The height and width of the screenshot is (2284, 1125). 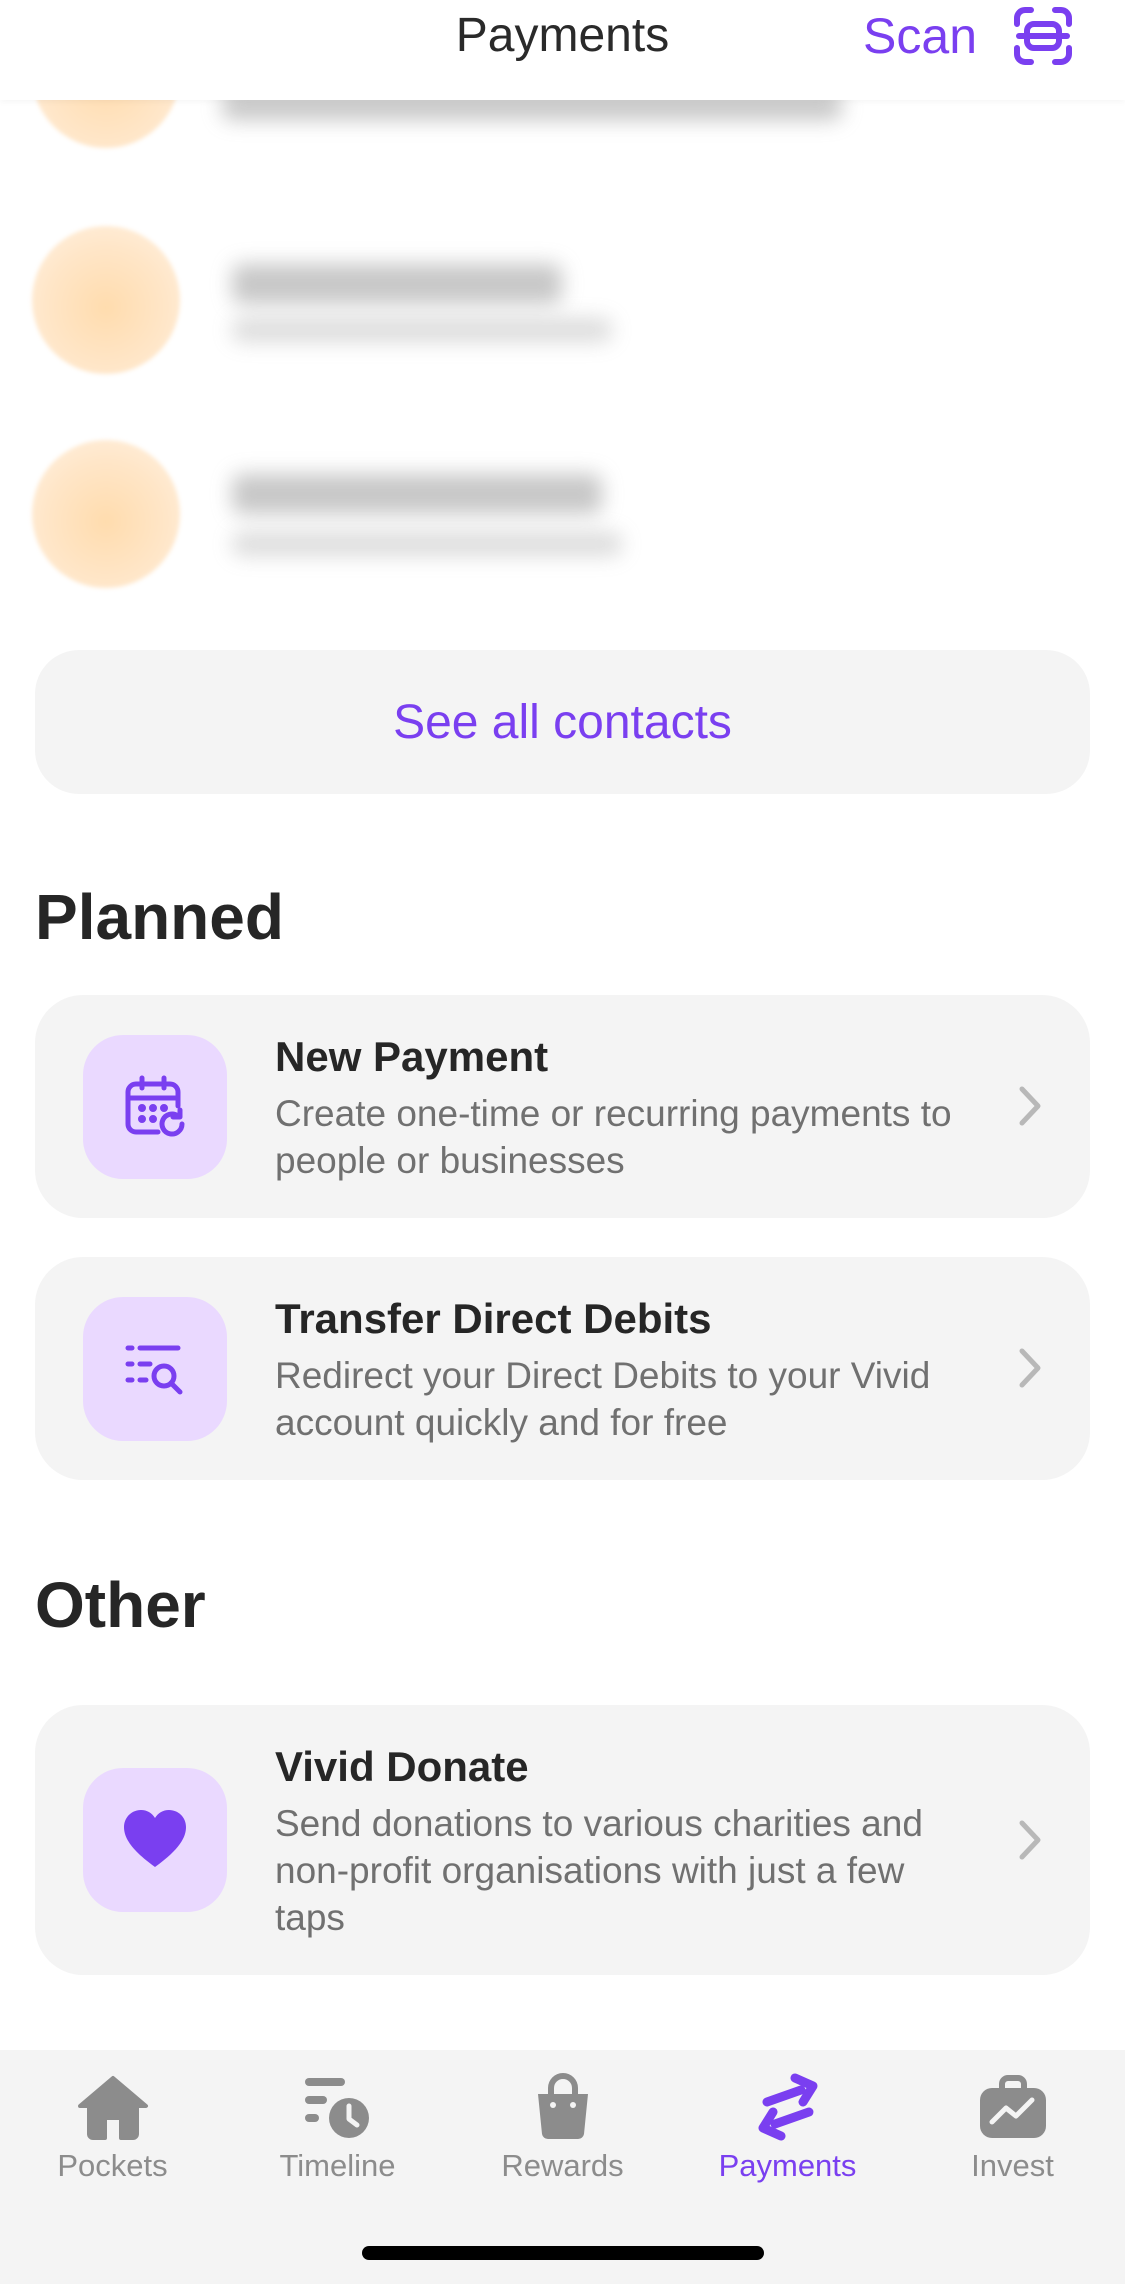 What do you see at coordinates (402, 1766) in the screenshot?
I see `vivid-donate-title: Vivid Donate` at bounding box center [402, 1766].